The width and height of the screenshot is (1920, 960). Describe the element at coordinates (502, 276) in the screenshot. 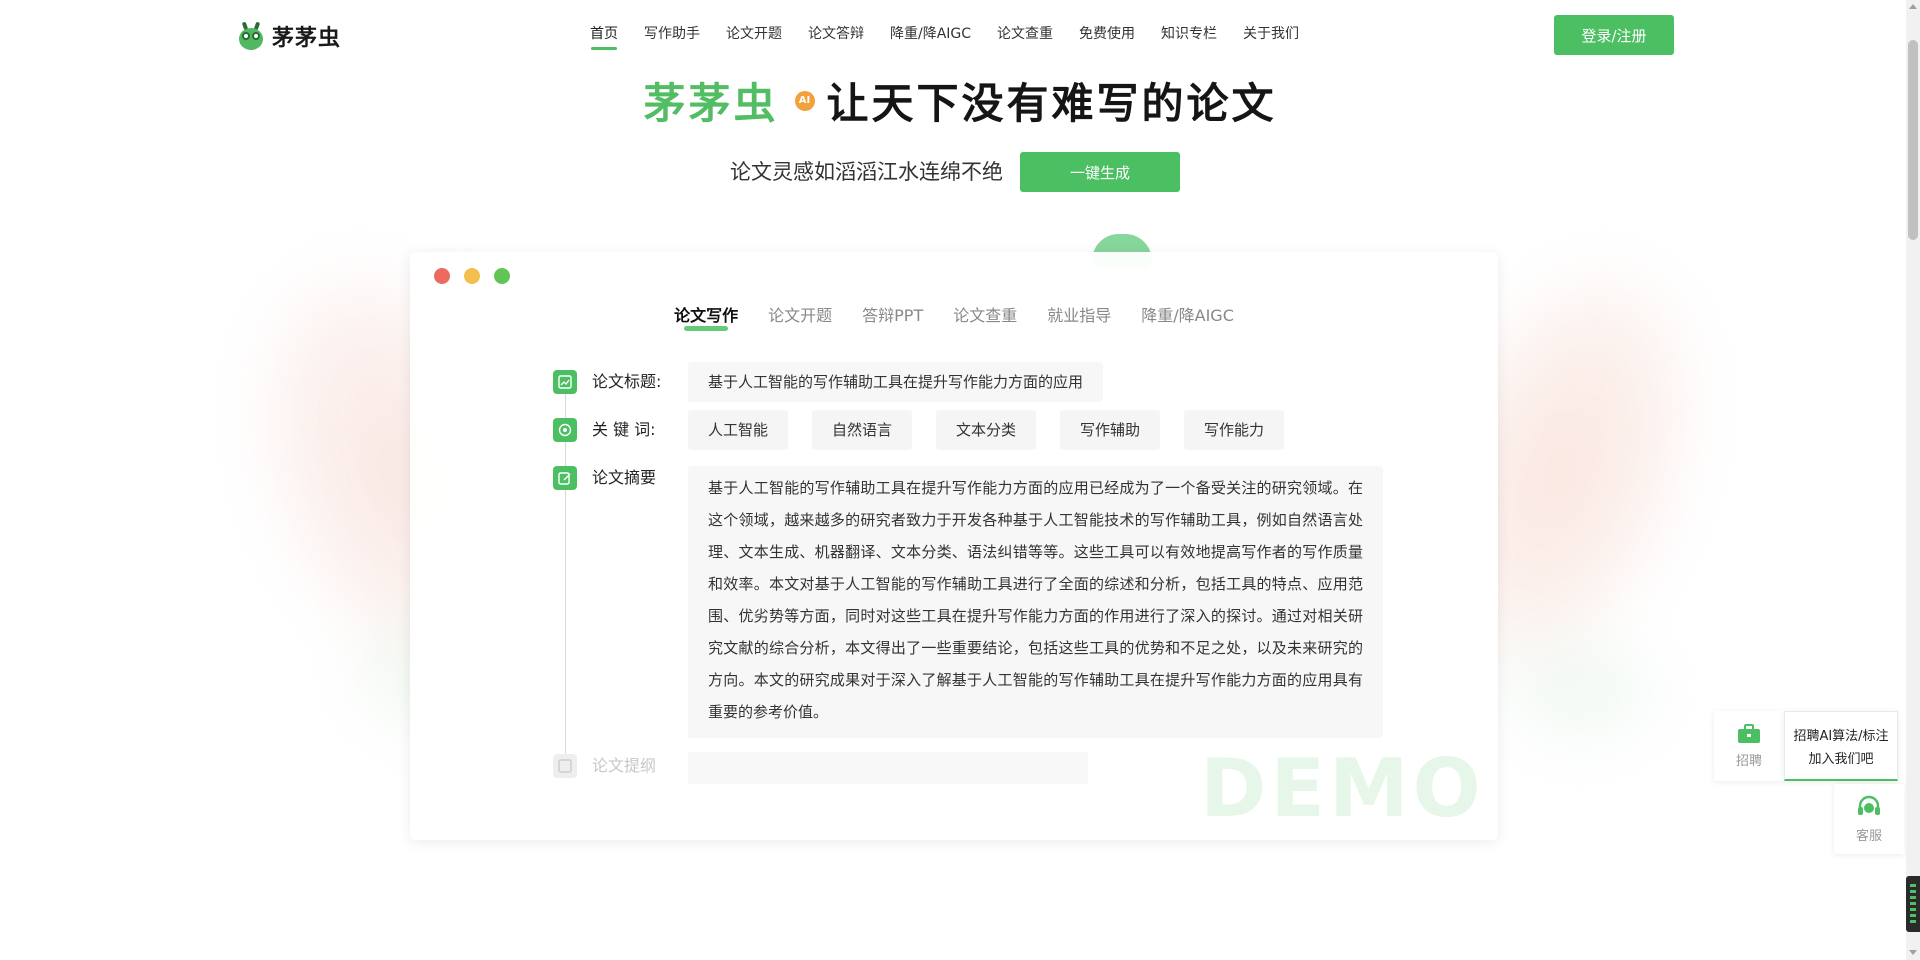

I see `window-maximize-dot` at that location.